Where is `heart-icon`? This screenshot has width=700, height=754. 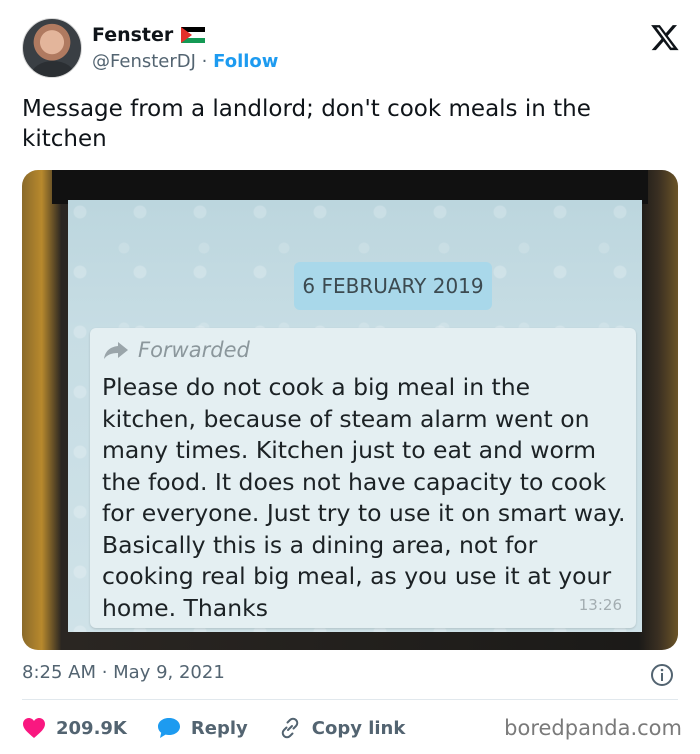 heart-icon is located at coordinates (34, 728).